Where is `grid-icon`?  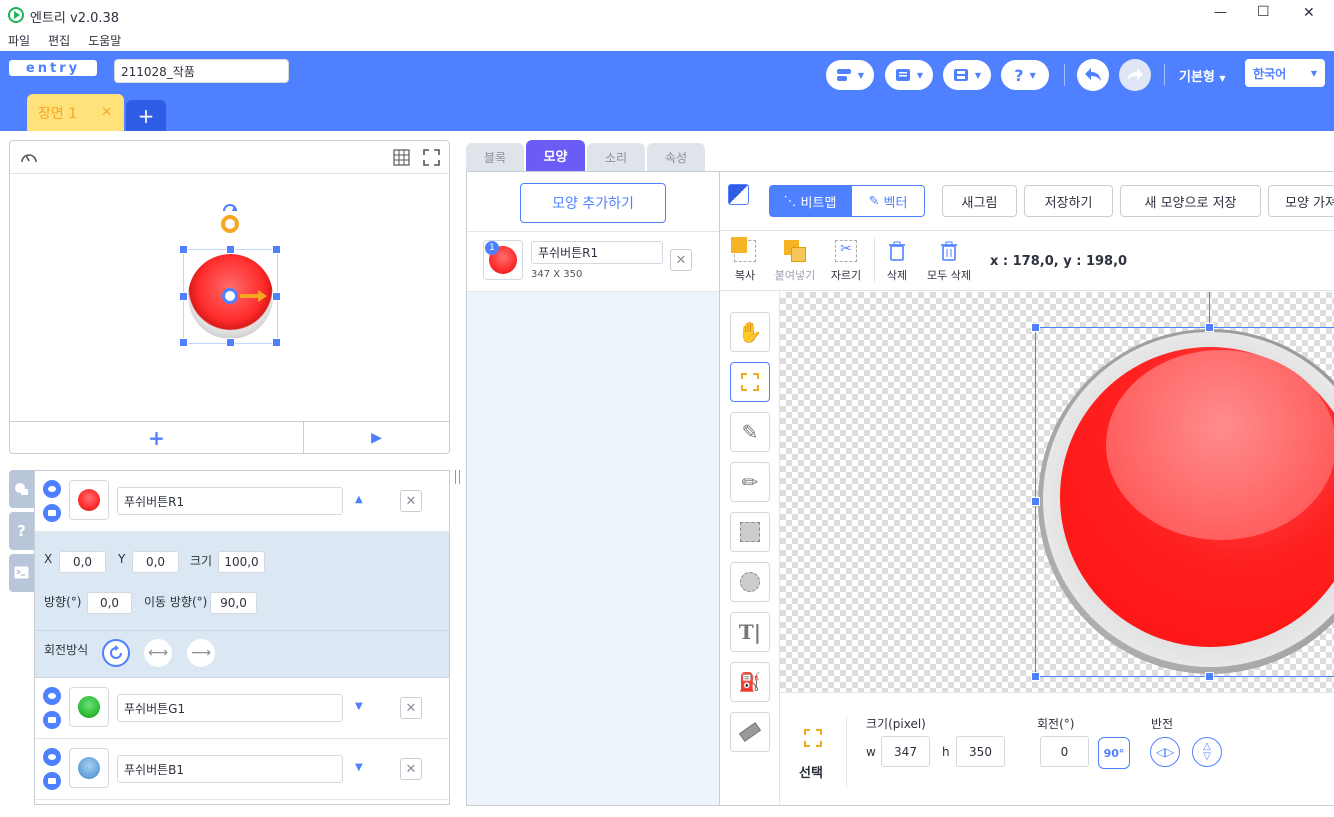 grid-icon is located at coordinates (401, 157).